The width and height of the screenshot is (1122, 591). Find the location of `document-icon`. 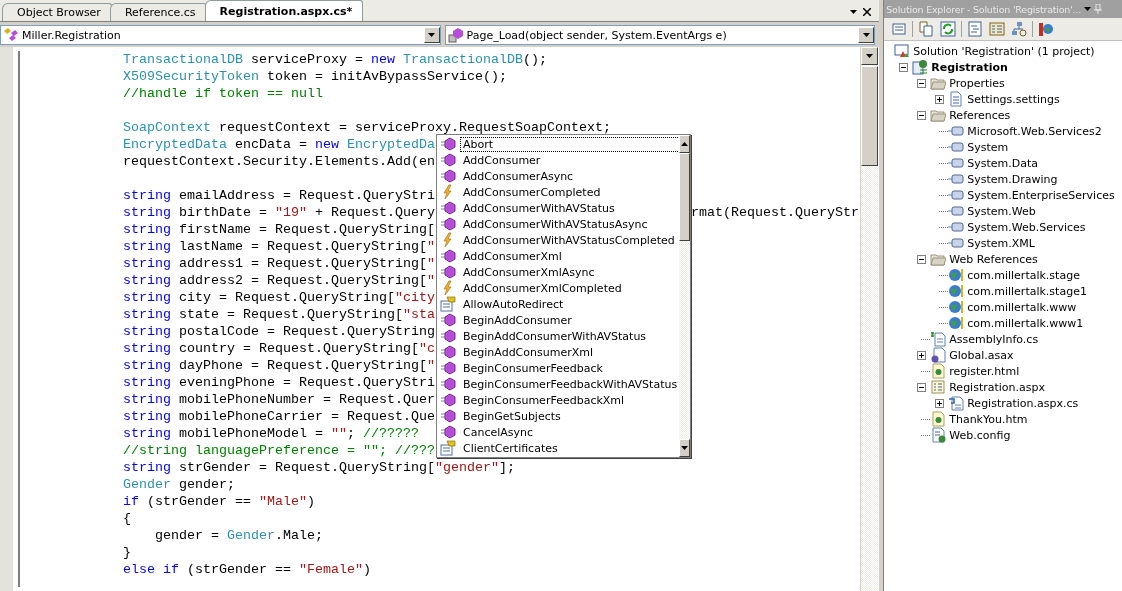

document-icon is located at coordinates (956, 99).